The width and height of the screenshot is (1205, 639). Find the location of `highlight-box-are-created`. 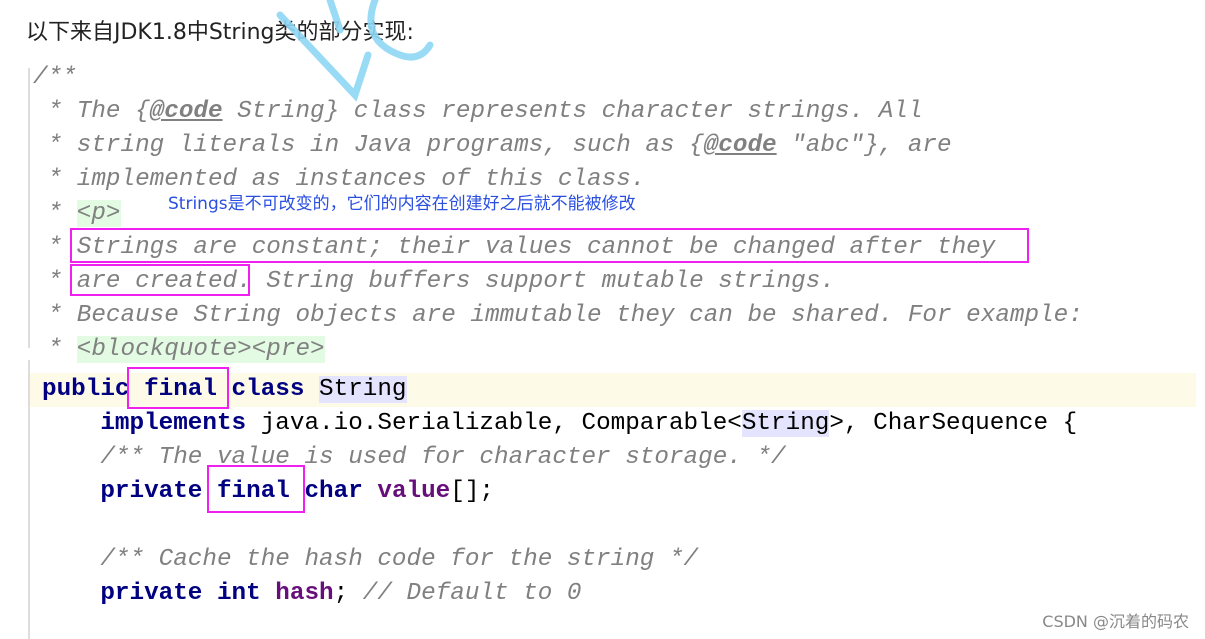

highlight-box-are-created is located at coordinates (160, 280).